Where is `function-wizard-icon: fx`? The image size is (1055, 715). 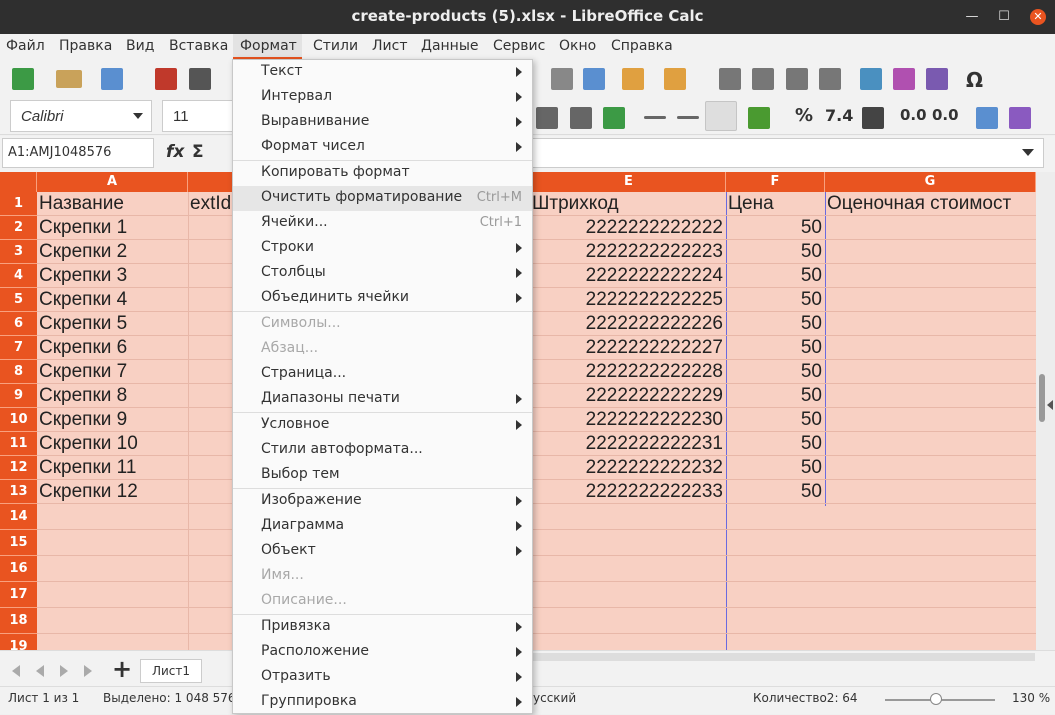
function-wizard-icon: fx is located at coordinates (175, 152).